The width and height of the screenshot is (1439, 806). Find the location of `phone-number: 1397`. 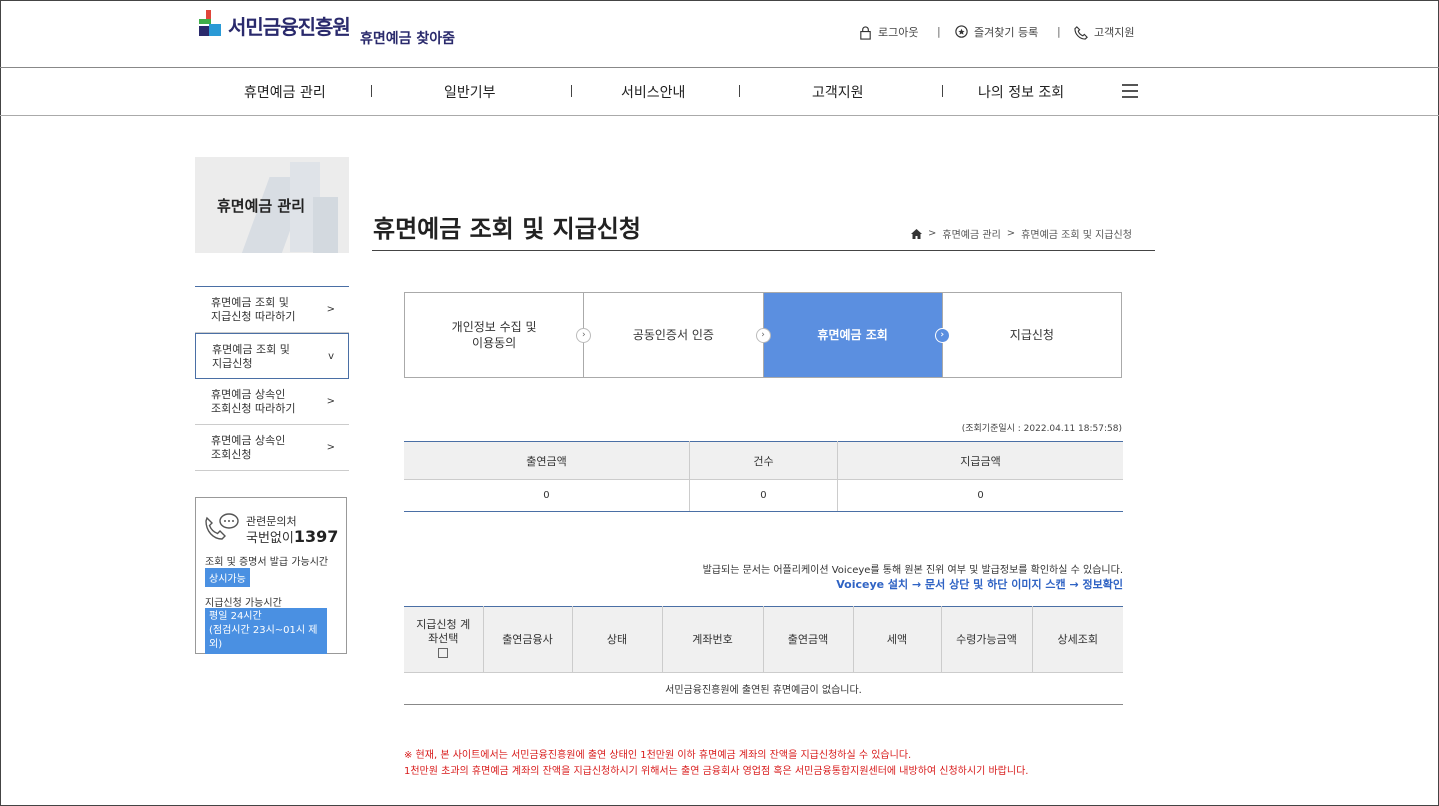

phone-number: 1397 is located at coordinates (316, 536).